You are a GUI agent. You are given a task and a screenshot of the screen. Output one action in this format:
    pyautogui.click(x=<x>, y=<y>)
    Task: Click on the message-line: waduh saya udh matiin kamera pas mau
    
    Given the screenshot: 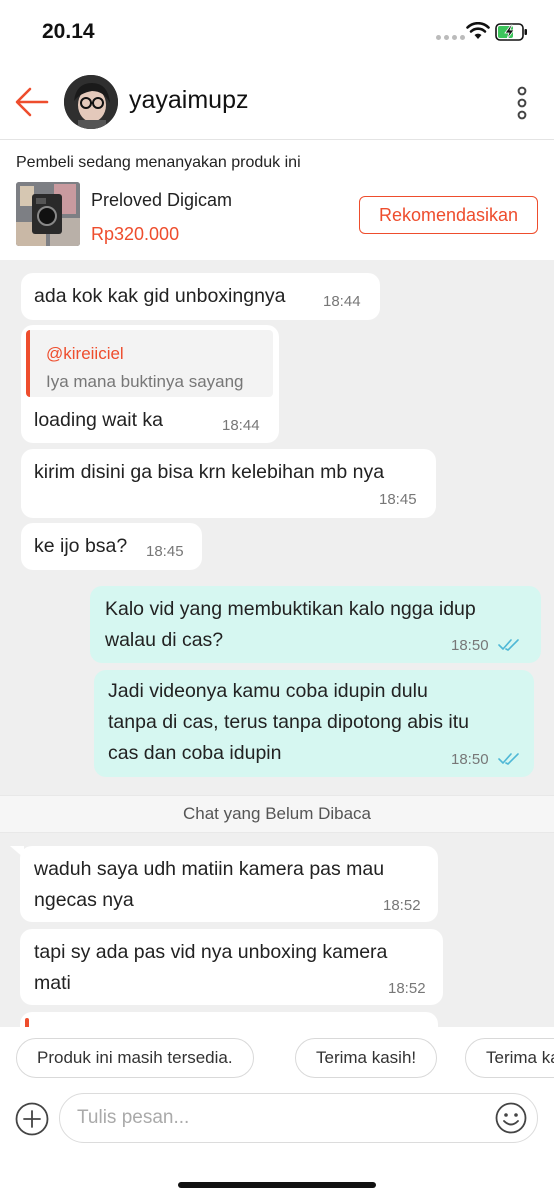 What is the action you would take?
    pyautogui.click(x=209, y=869)
    